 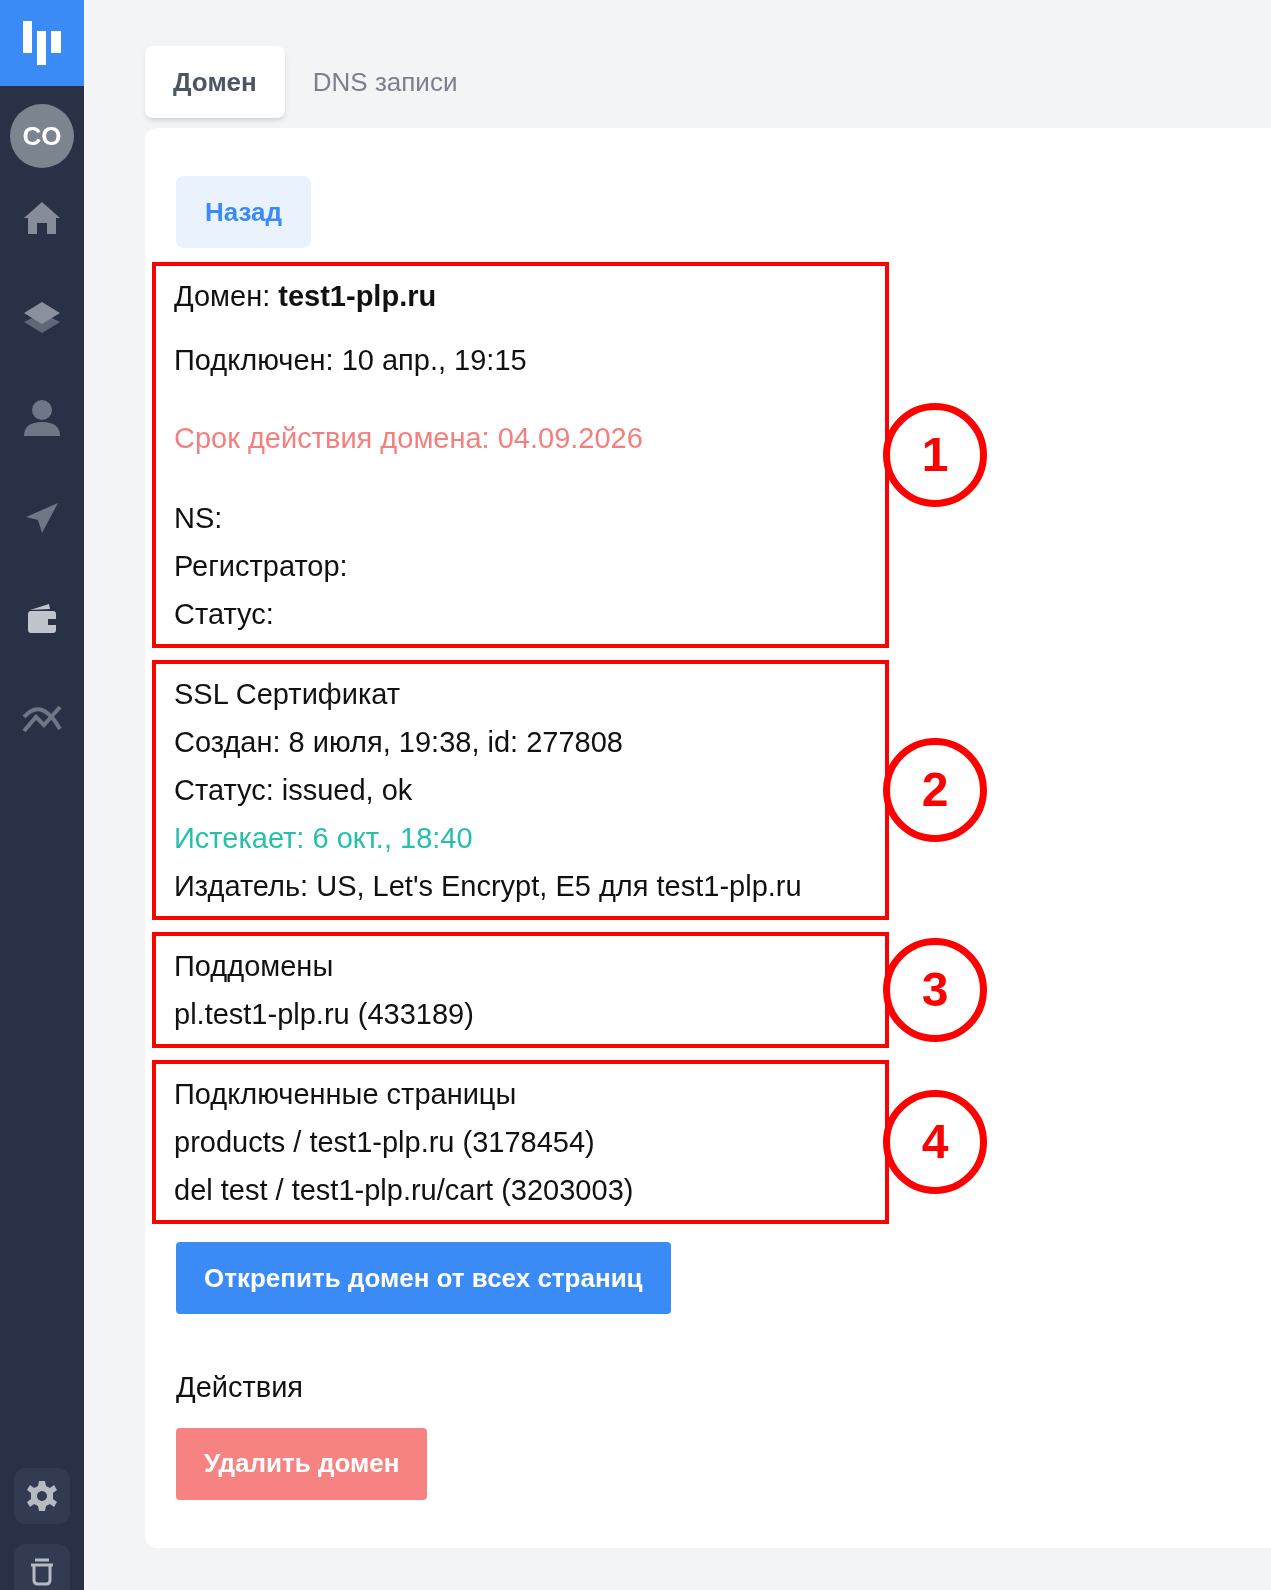 What do you see at coordinates (42, 518) in the screenshot?
I see `send-icon` at bounding box center [42, 518].